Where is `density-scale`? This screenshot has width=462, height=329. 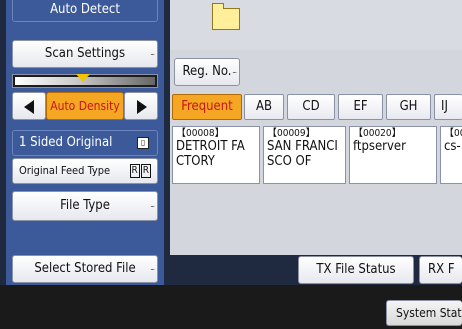
density-scale is located at coordinates (85, 81).